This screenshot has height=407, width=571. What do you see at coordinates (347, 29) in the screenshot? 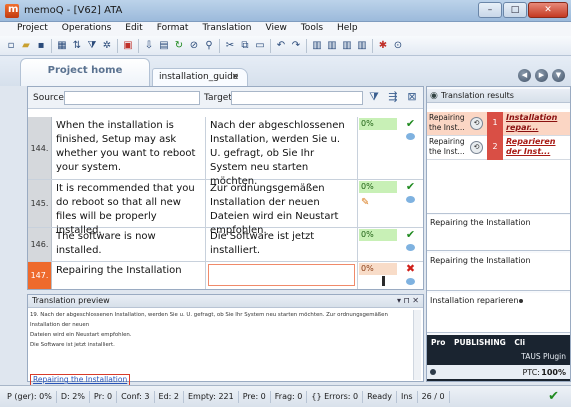
I see `menu-help: Help` at bounding box center [347, 29].